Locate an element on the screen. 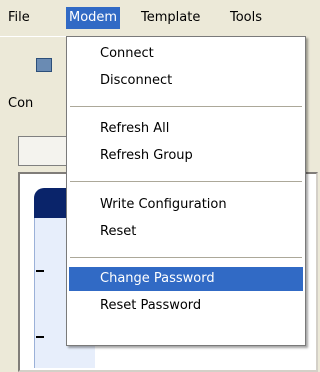 The image size is (320, 372). menu-item-change-password: Change Password is located at coordinates (186, 279).